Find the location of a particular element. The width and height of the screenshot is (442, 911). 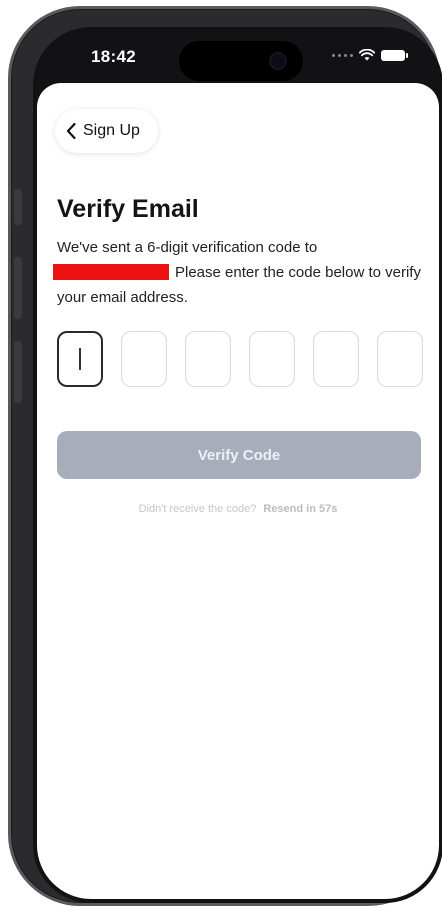

wifi-icon is located at coordinates (367, 55).